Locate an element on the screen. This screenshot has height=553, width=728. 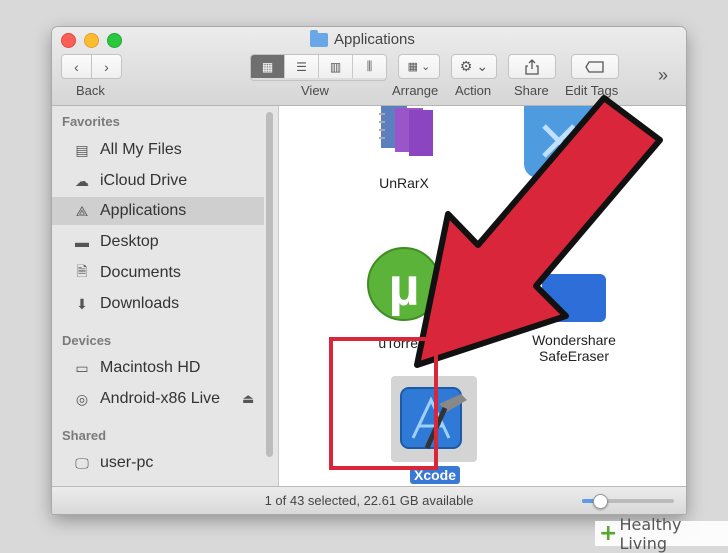
watermark: + Healthy Living is located at coordinates (661, 534).